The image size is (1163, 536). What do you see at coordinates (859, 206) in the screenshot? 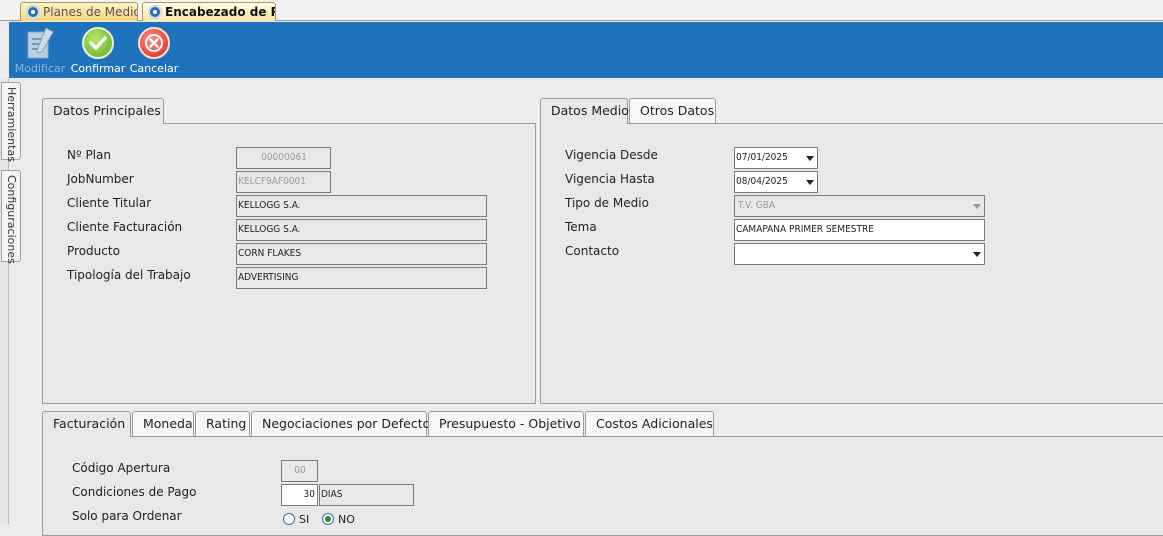
I see `tipo-medio-select: T.V. GBA` at bounding box center [859, 206].